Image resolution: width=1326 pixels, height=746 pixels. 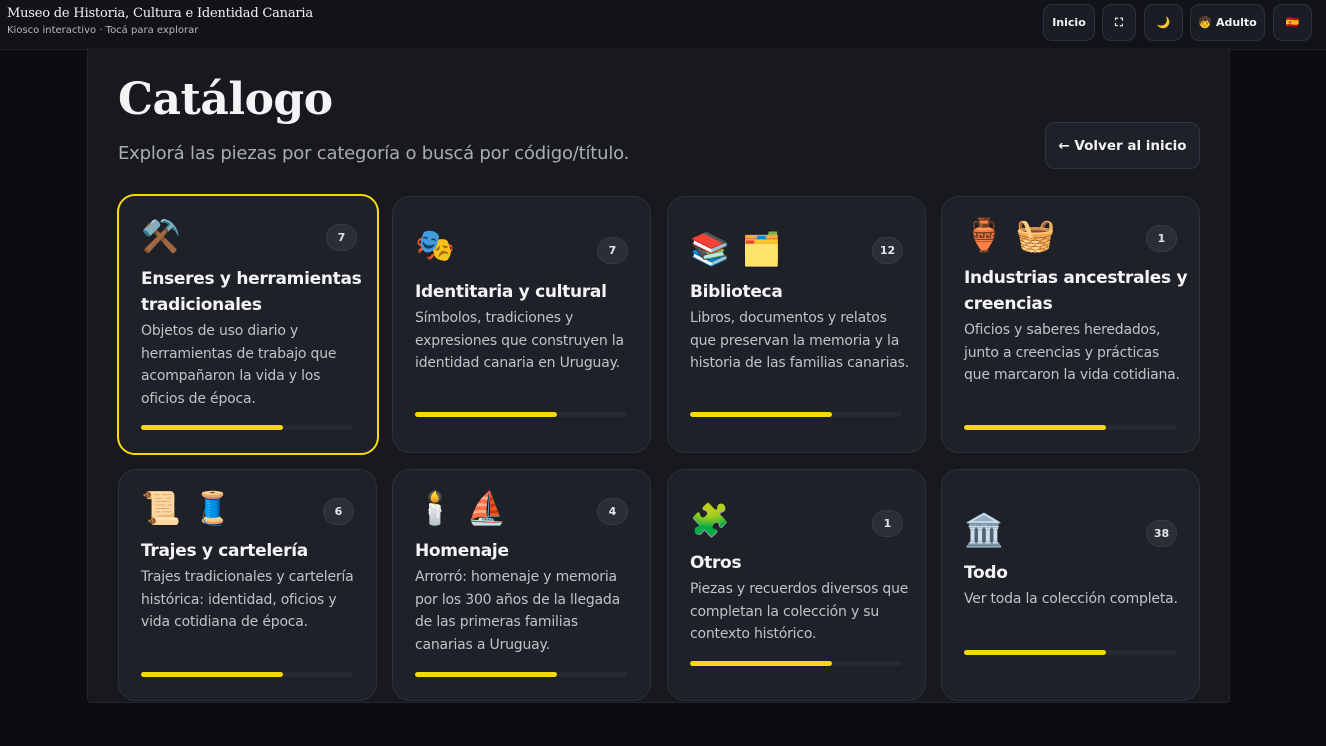 I want to click on home-button: Inicio, so click(x=1069, y=22).